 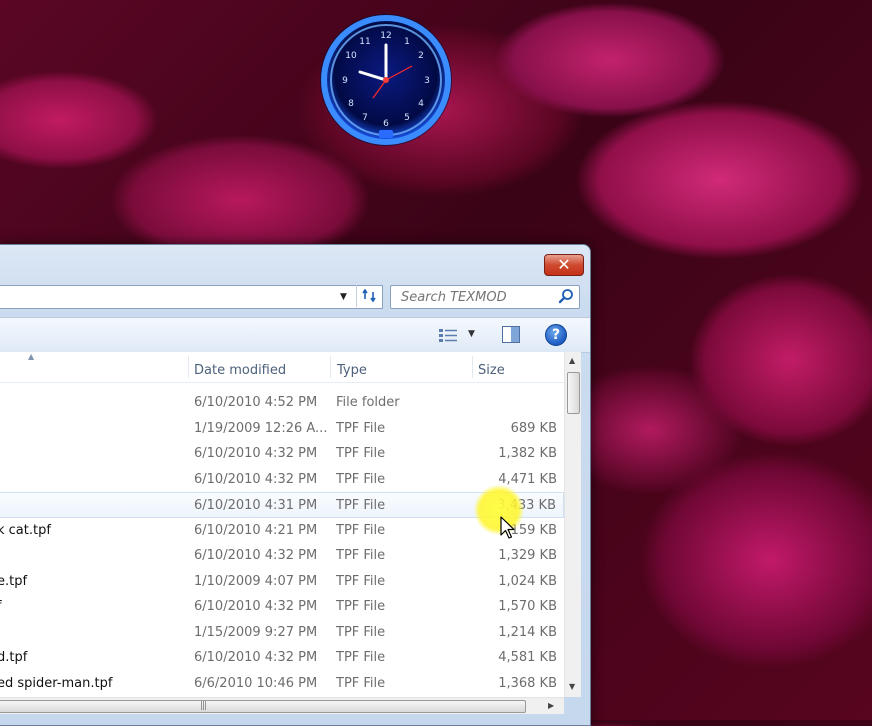 I want to click on file-row: 1/19/2009 12:26 A... TPF File 689 KB, so click(x=282, y=429).